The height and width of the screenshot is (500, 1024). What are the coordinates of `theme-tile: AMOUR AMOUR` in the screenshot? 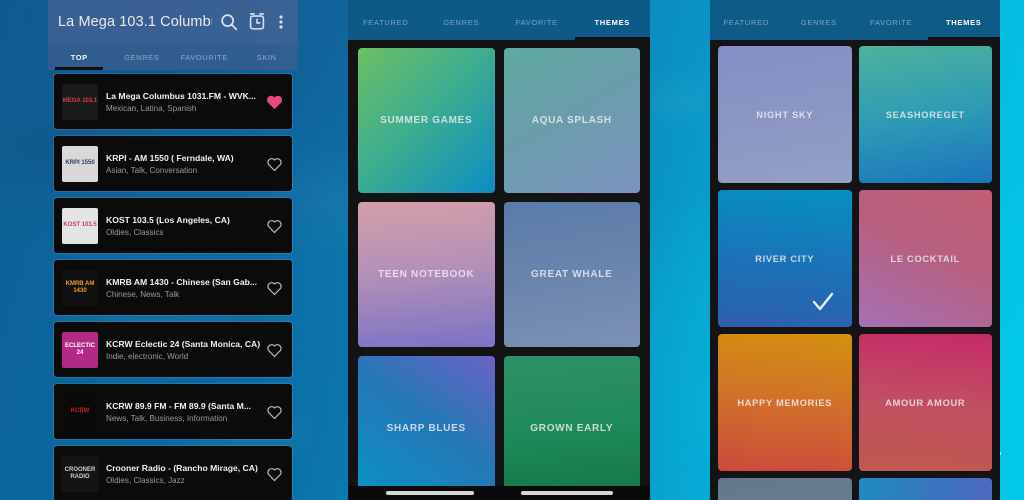 It's located at (925, 402).